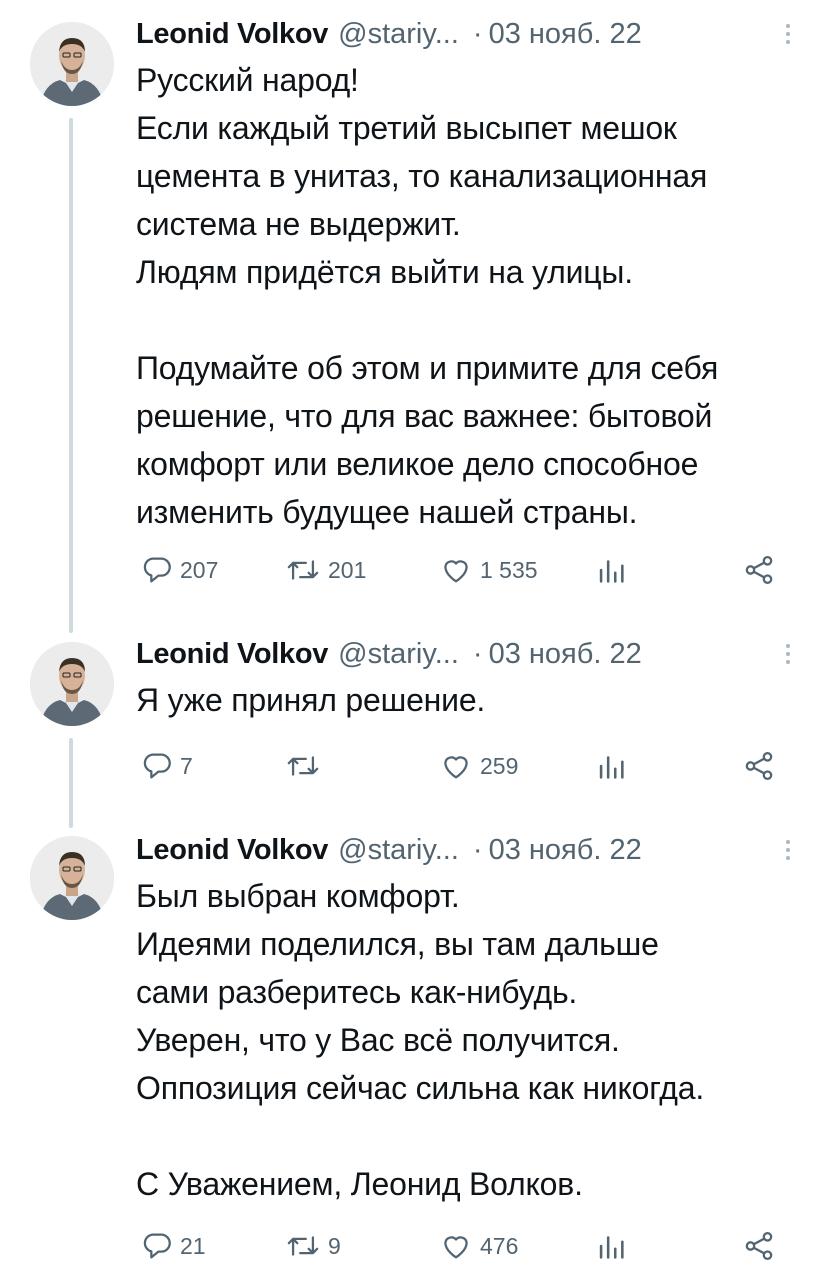 The image size is (834, 1280). What do you see at coordinates (325, 570) in the screenshot?
I see `retweet-button: 201` at bounding box center [325, 570].